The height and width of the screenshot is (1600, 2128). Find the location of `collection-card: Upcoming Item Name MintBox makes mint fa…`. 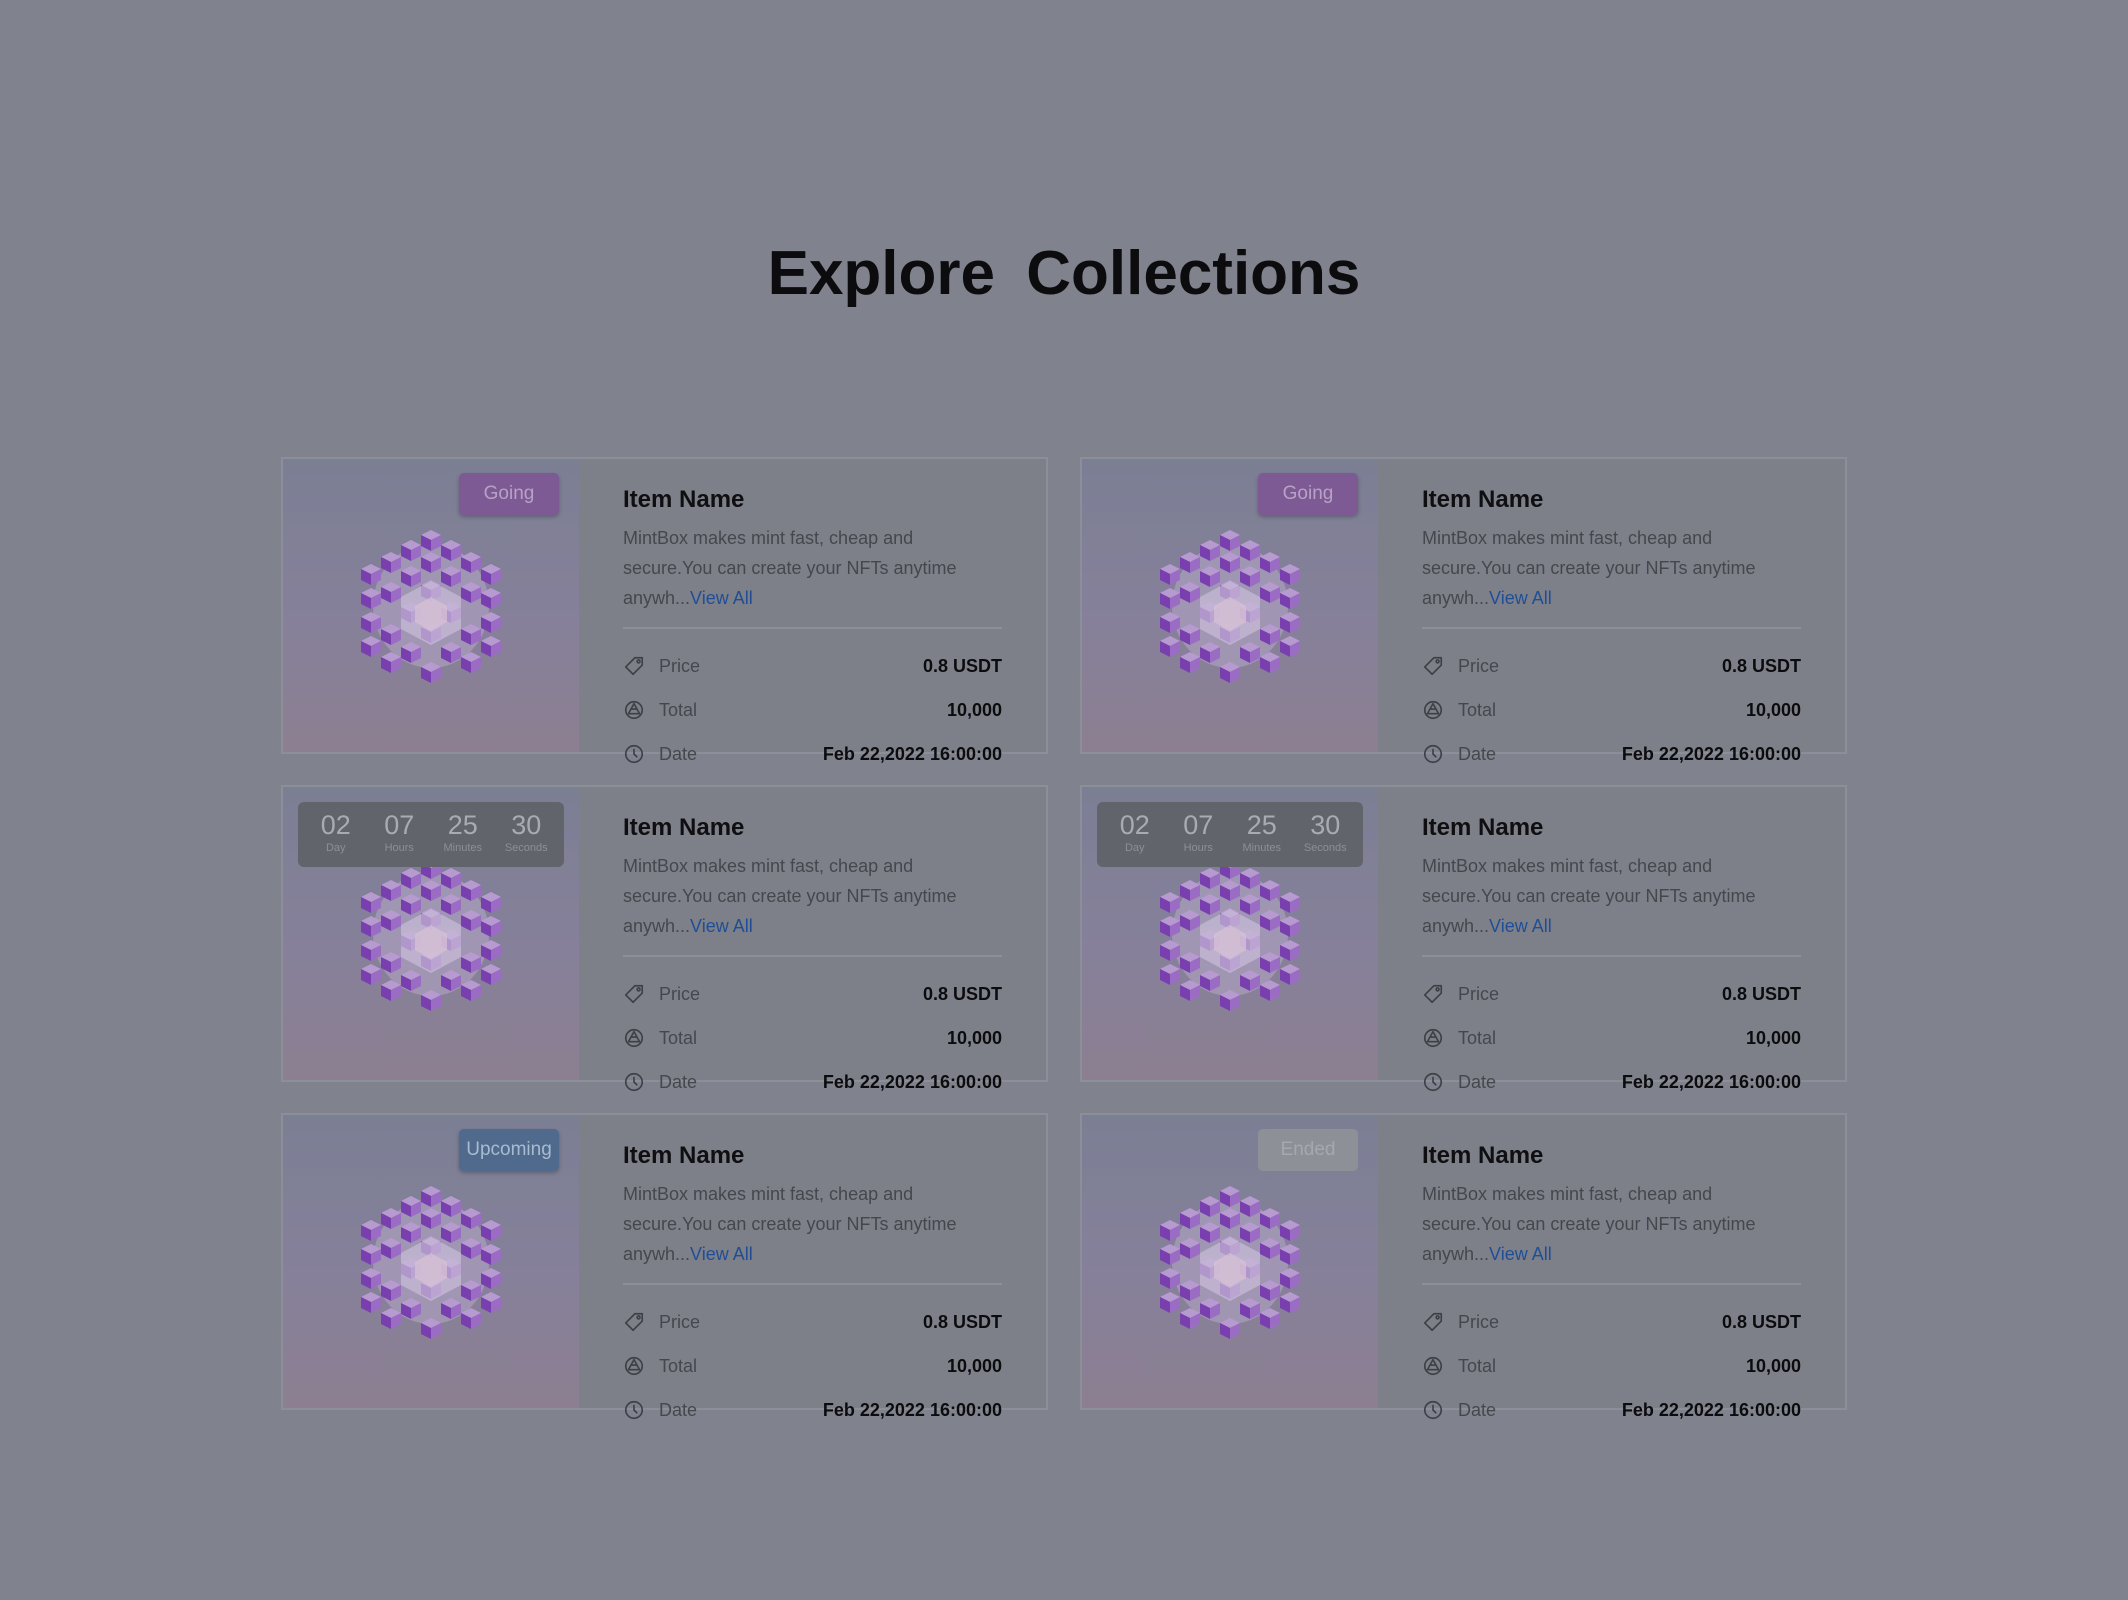

collection-card: Upcoming Item Name MintBox makes mint fa… is located at coordinates (664, 1266).